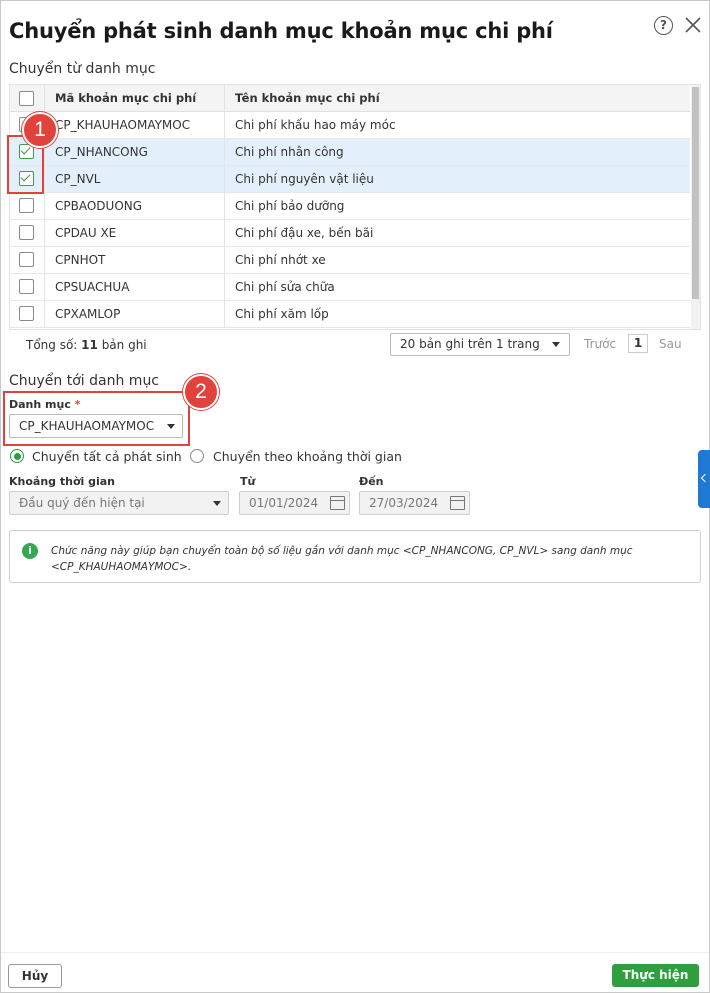  Describe the element at coordinates (134, 233) in the screenshot. I see `row-code-cell: CPDAU XE` at that location.